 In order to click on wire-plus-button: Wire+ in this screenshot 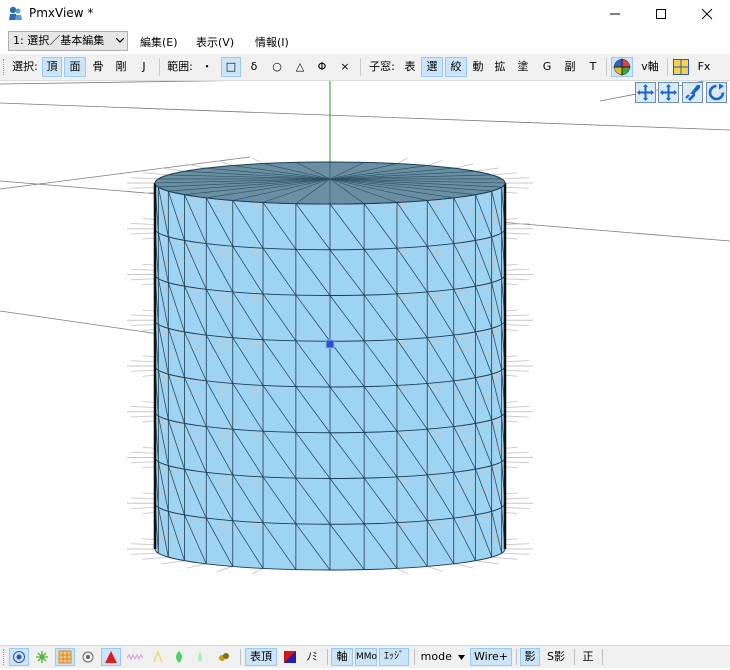, I will do `click(491, 657)`.